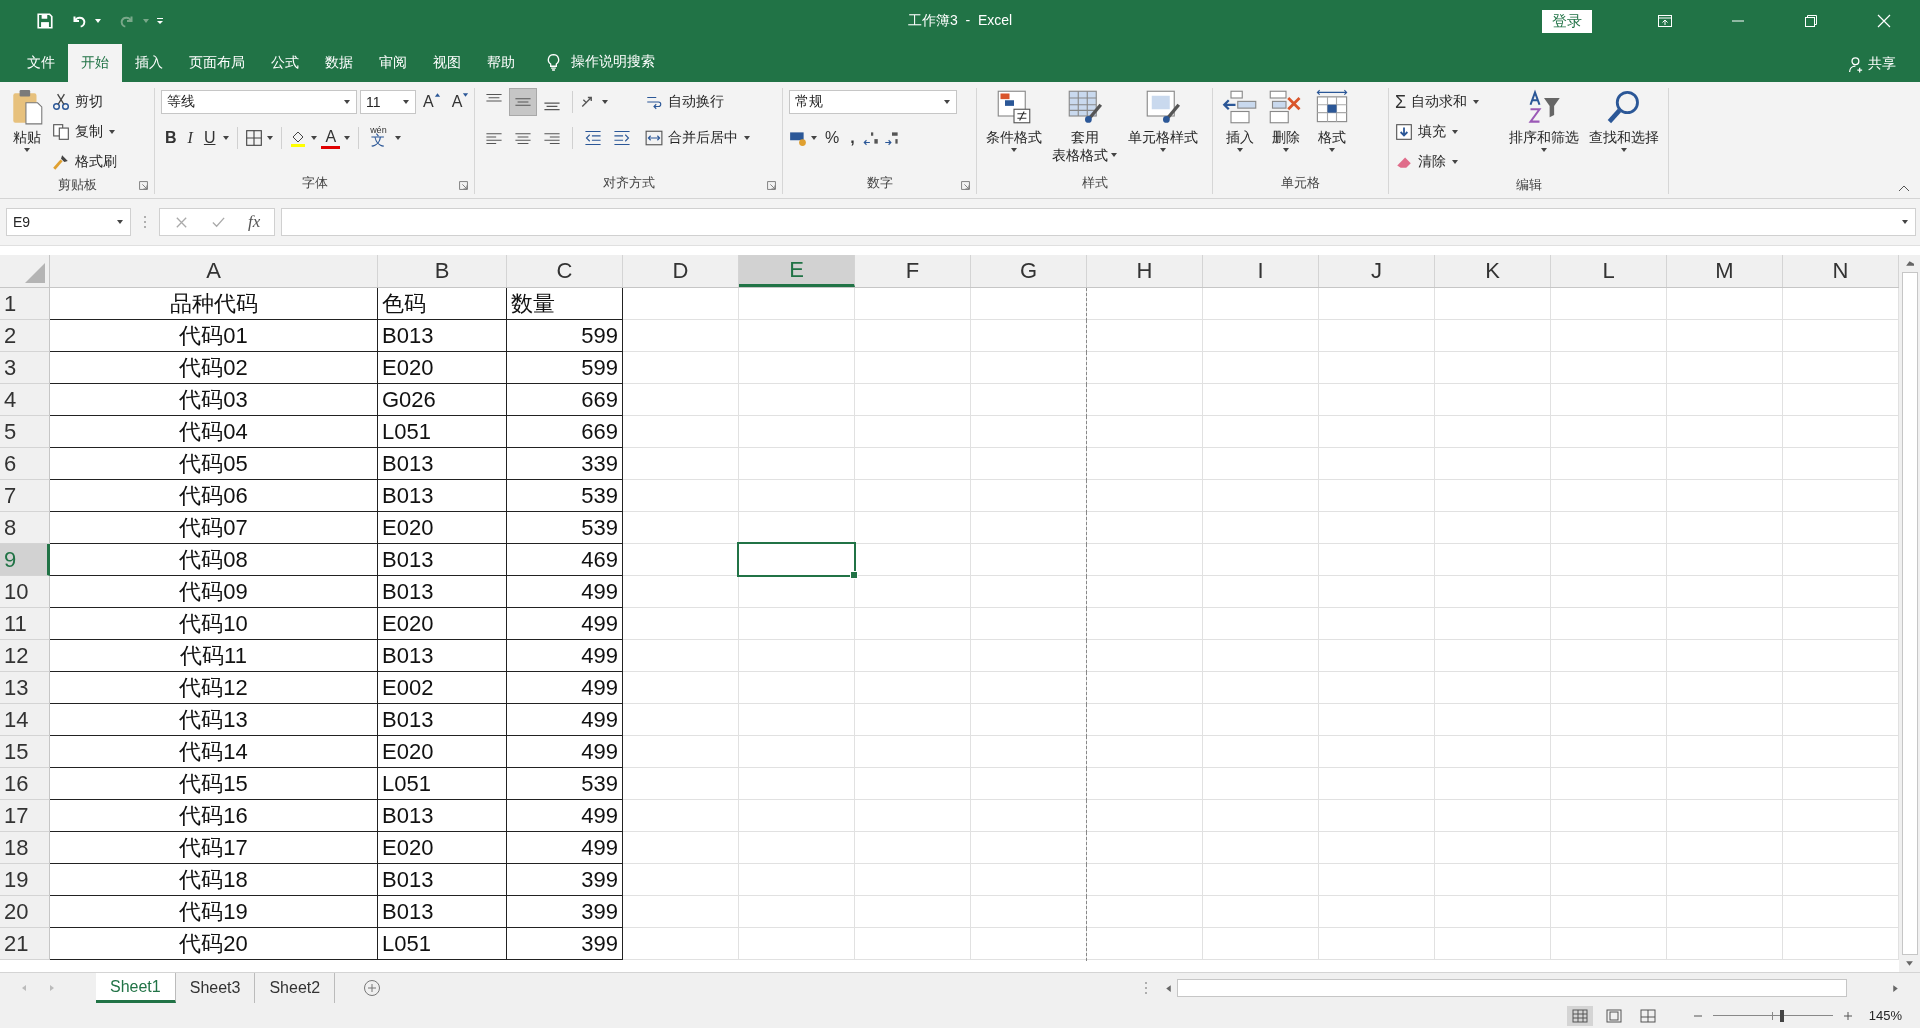 The height and width of the screenshot is (1028, 1920). What do you see at coordinates (870, 138) in the screenshot?
I see `increase-decimal-icon` at bounding box center [870, 138].